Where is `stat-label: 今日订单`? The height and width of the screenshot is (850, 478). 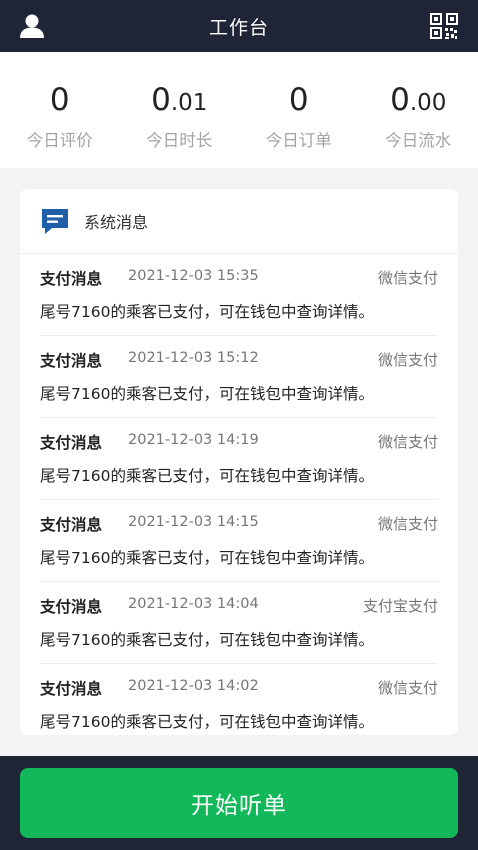
stat-label: 今日订单 is located at coordinates (298, 140).